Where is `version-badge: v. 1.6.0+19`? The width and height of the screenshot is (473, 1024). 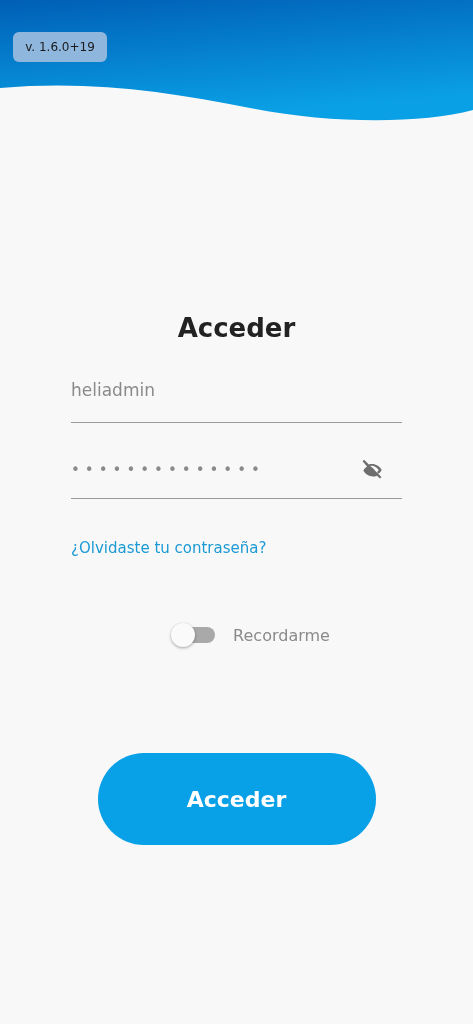
version-badge: v. 1.6.0+19 is located at coordinates (60, 47).